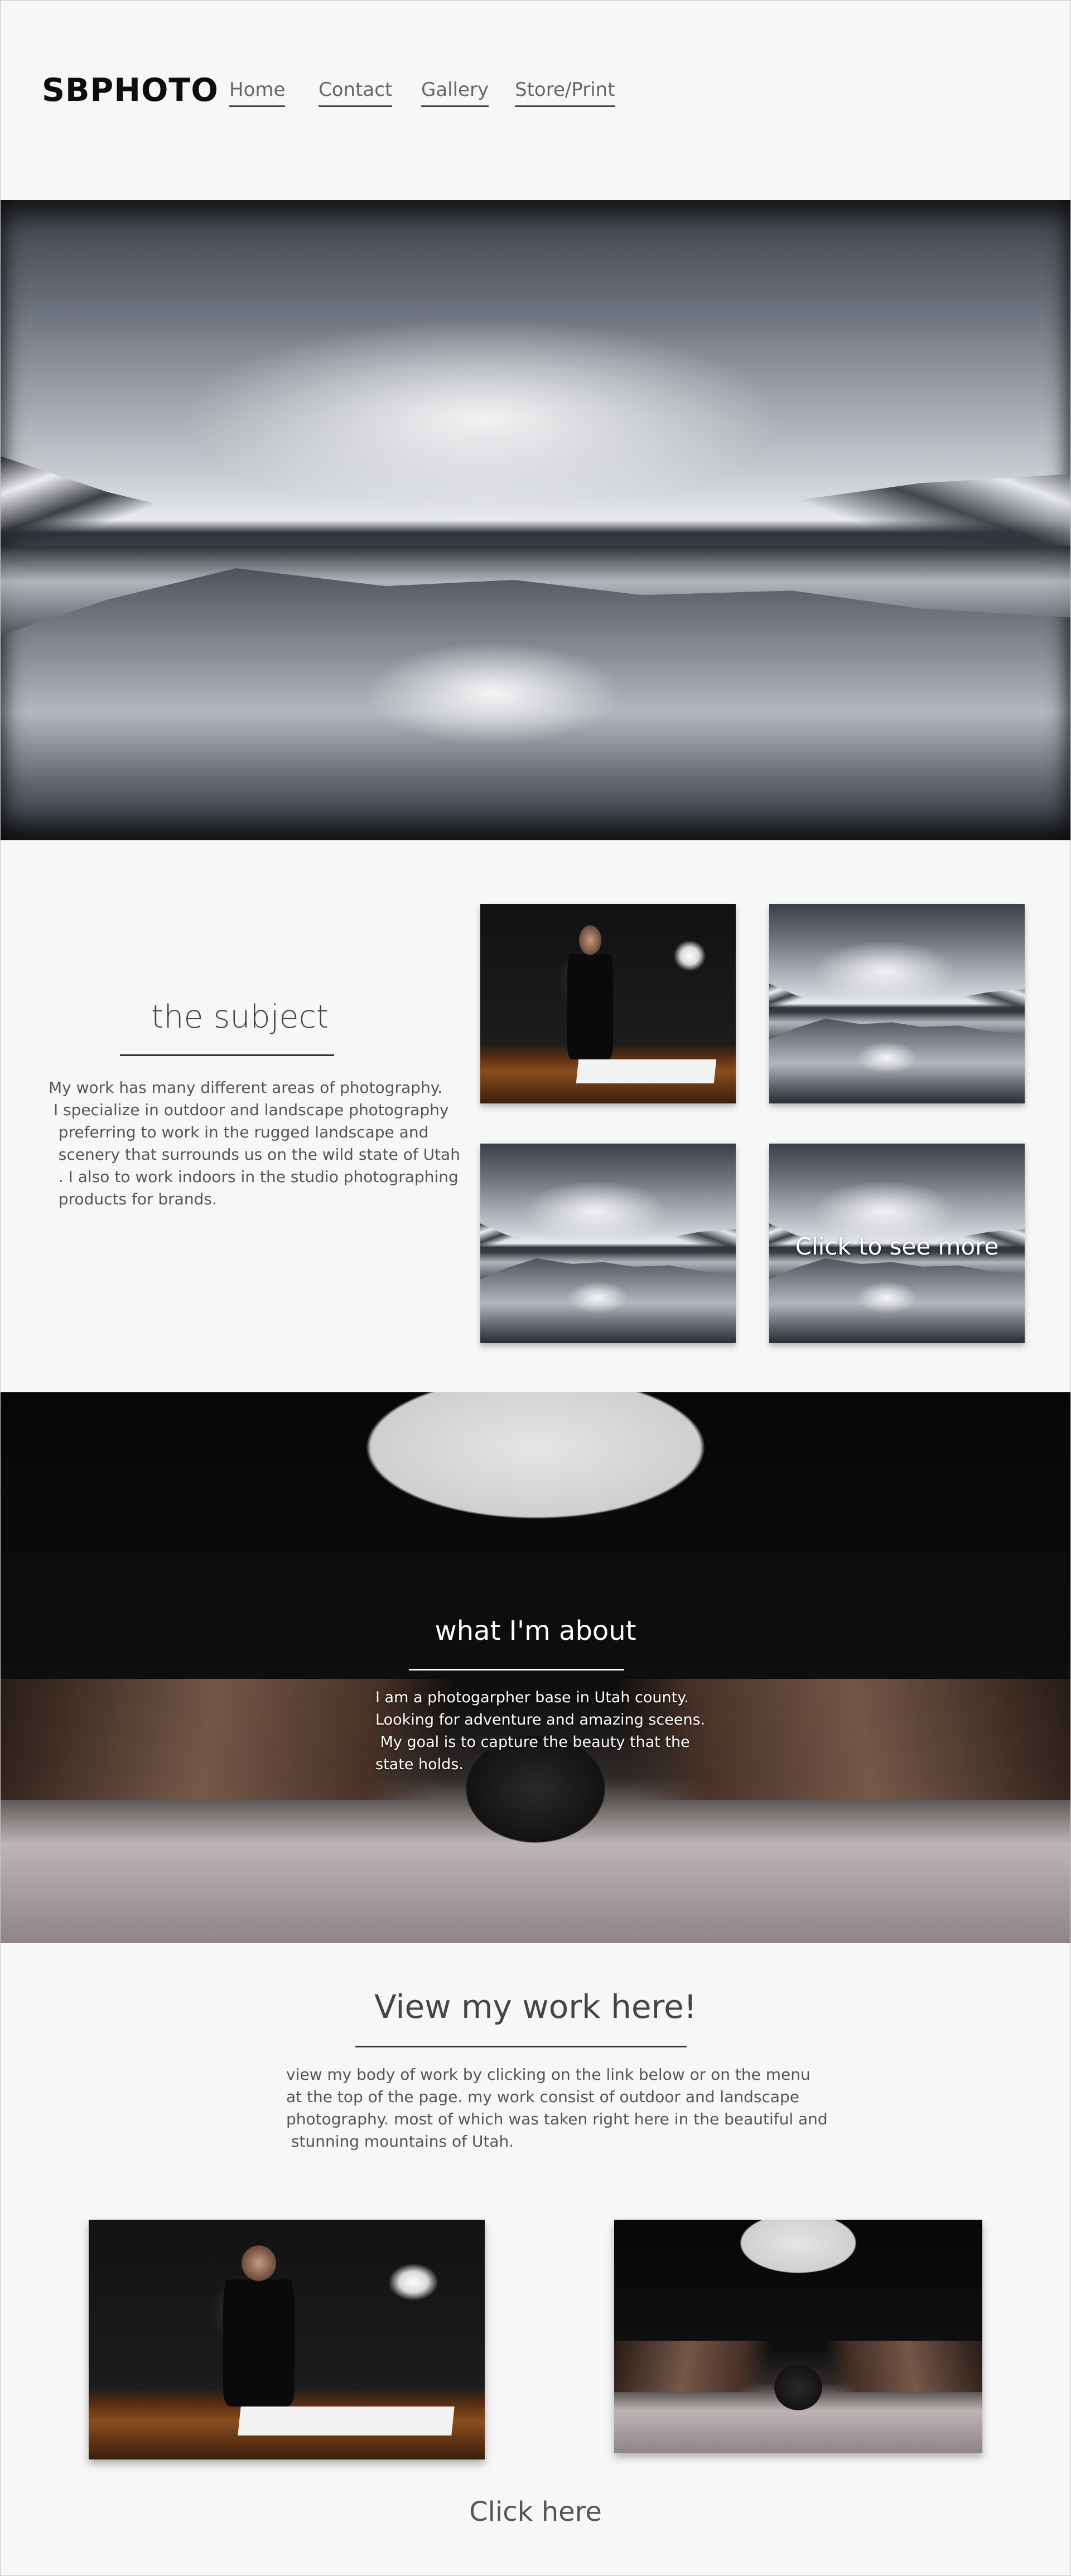  What do you see at coordinates (131, 91) in the screenshot?
I see `site-logo: SBPHOTO` at bounding box center [131, 91].